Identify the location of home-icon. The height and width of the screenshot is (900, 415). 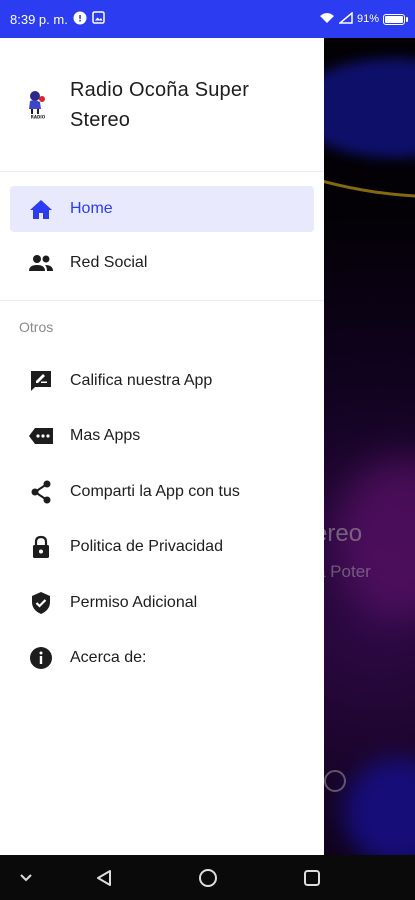
(41, 209).